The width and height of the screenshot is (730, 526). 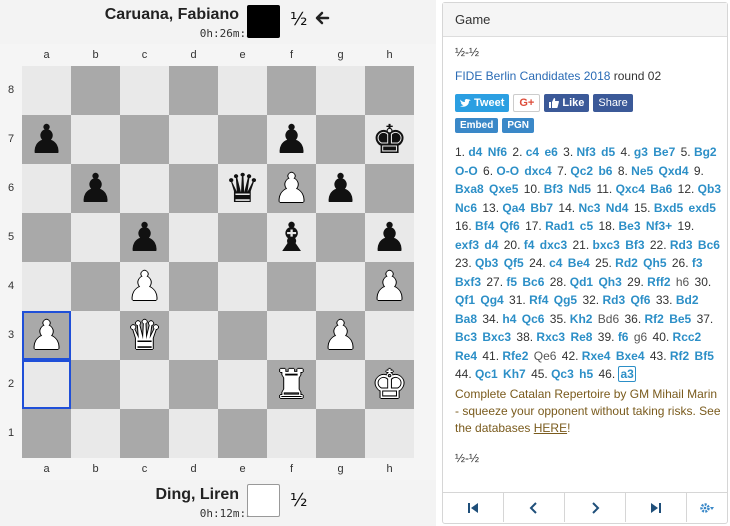 What do you see at coordinates (609, 282) in the screenshot?
I see `move-Qh3: Qh3` at bounding box center [609, 282].